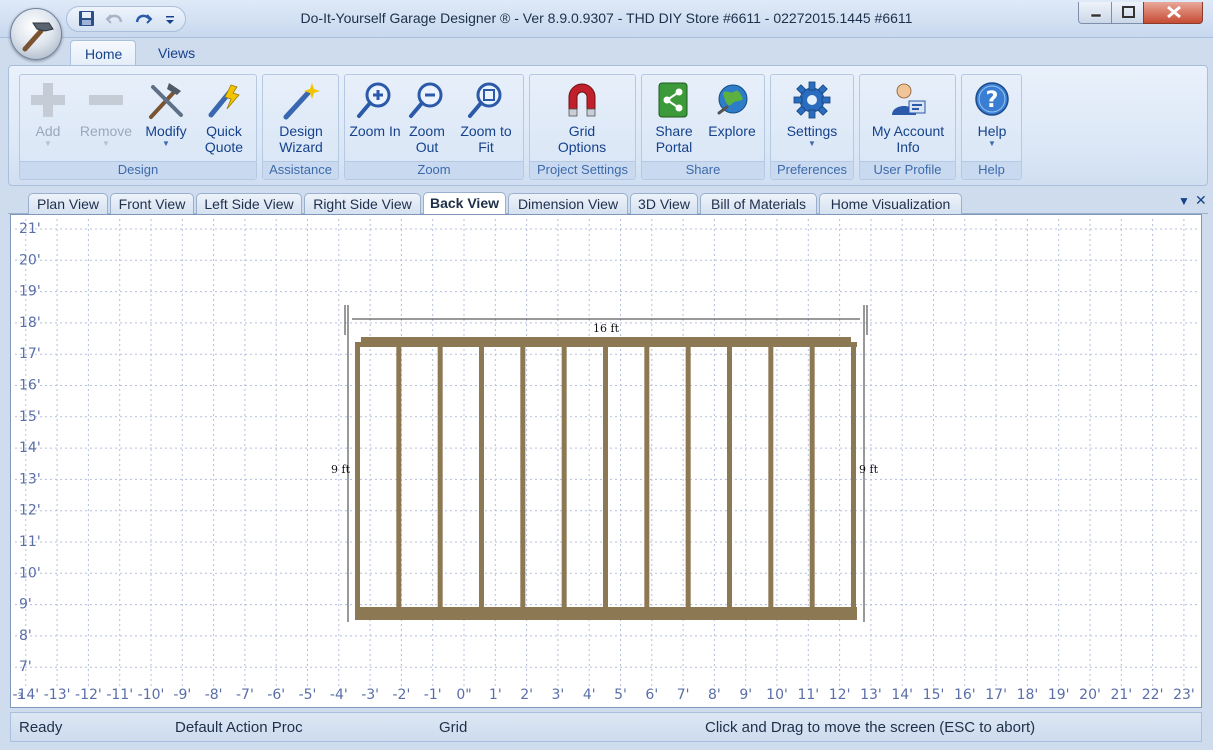 Image resolution: width=1213 pixels, height=750 pixels. What do you see at coordinates (224, 119) in the screenshot?
I see `quick-quote-button: Quick Quote` at bounding box center [224, 119].